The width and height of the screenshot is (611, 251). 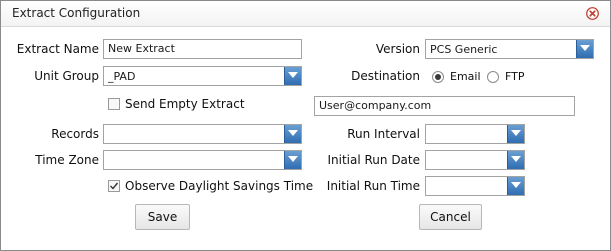 I want to click on radio-selected-dot, so click(x=438, y=77).